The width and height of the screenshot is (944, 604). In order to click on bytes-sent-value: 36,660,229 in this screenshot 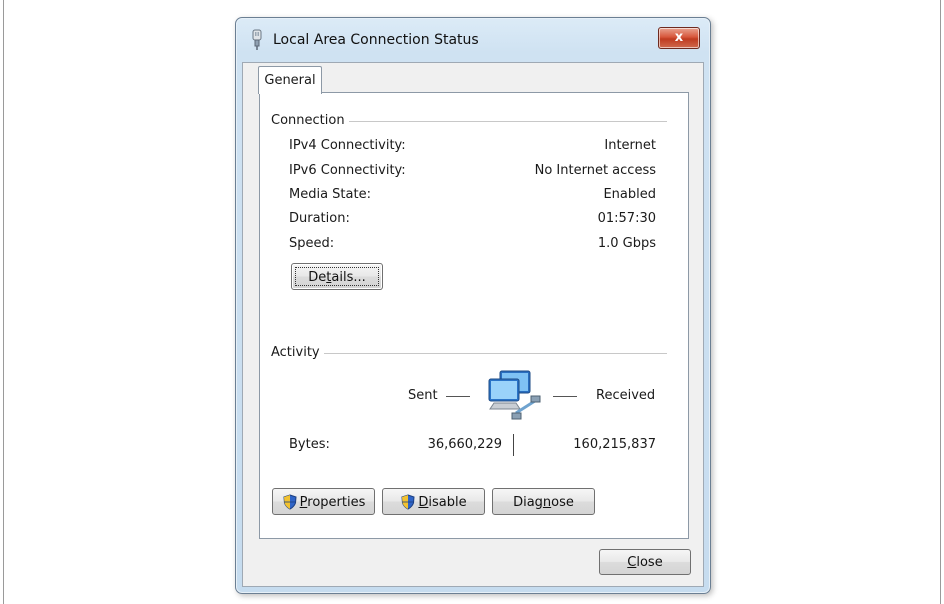, I will do `click(464, 444)`.